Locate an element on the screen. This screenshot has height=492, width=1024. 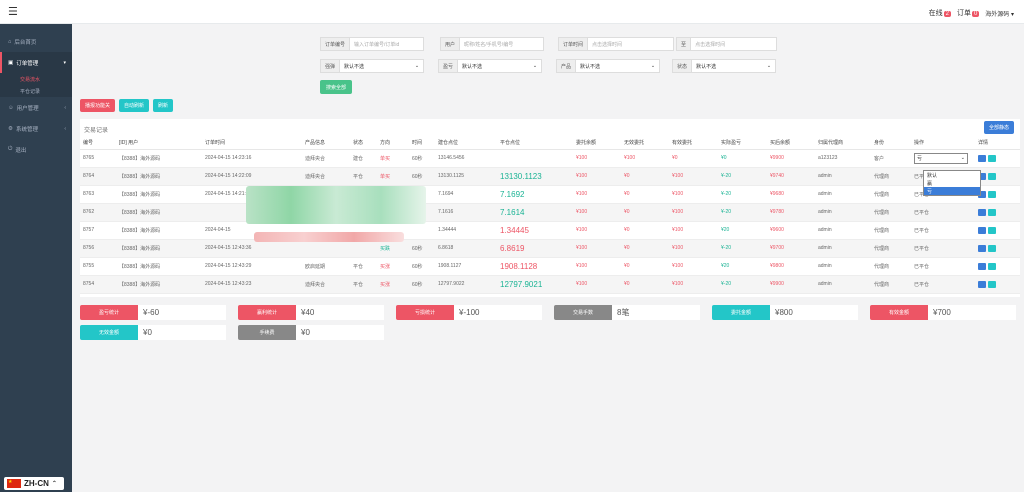
language-switcher: ZH-CN⌃ is located at coordinates (34, 483).